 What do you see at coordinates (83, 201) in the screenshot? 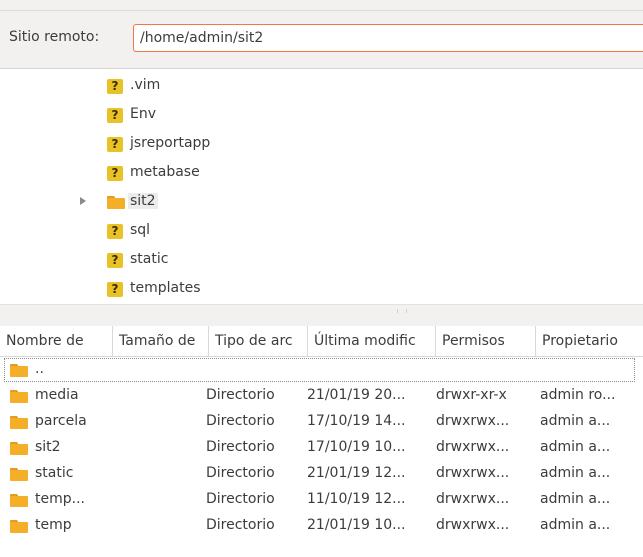
I see `expand-arrow-icon` at bounding box center [83, 201].